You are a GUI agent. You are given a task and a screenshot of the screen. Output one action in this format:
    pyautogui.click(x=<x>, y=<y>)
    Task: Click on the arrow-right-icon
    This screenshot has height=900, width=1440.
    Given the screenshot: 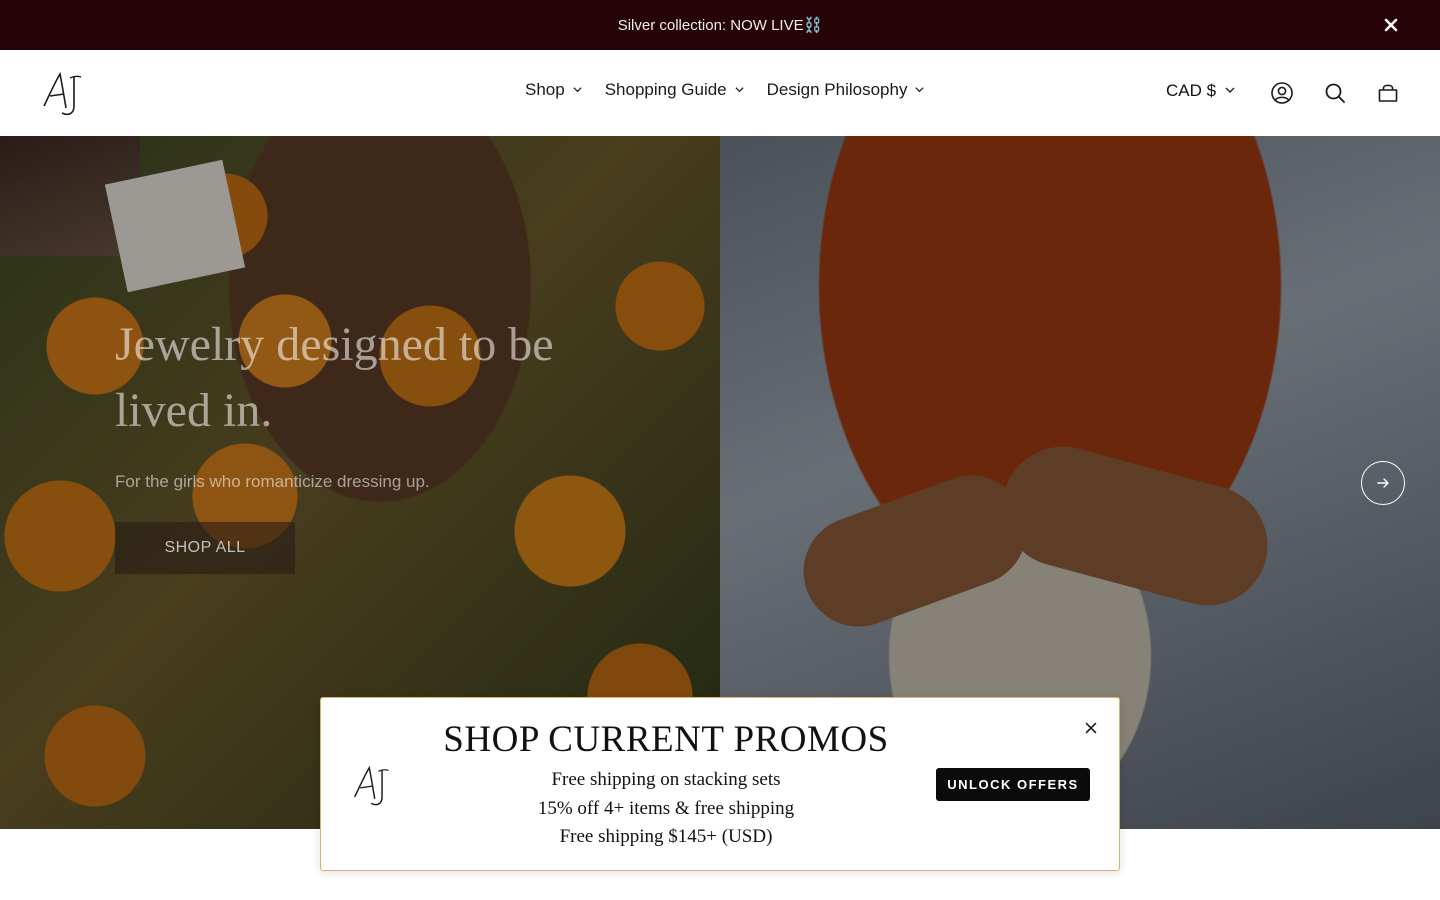 What is the action you would take?
    pyautogui.click(x=1383, y=483)
    